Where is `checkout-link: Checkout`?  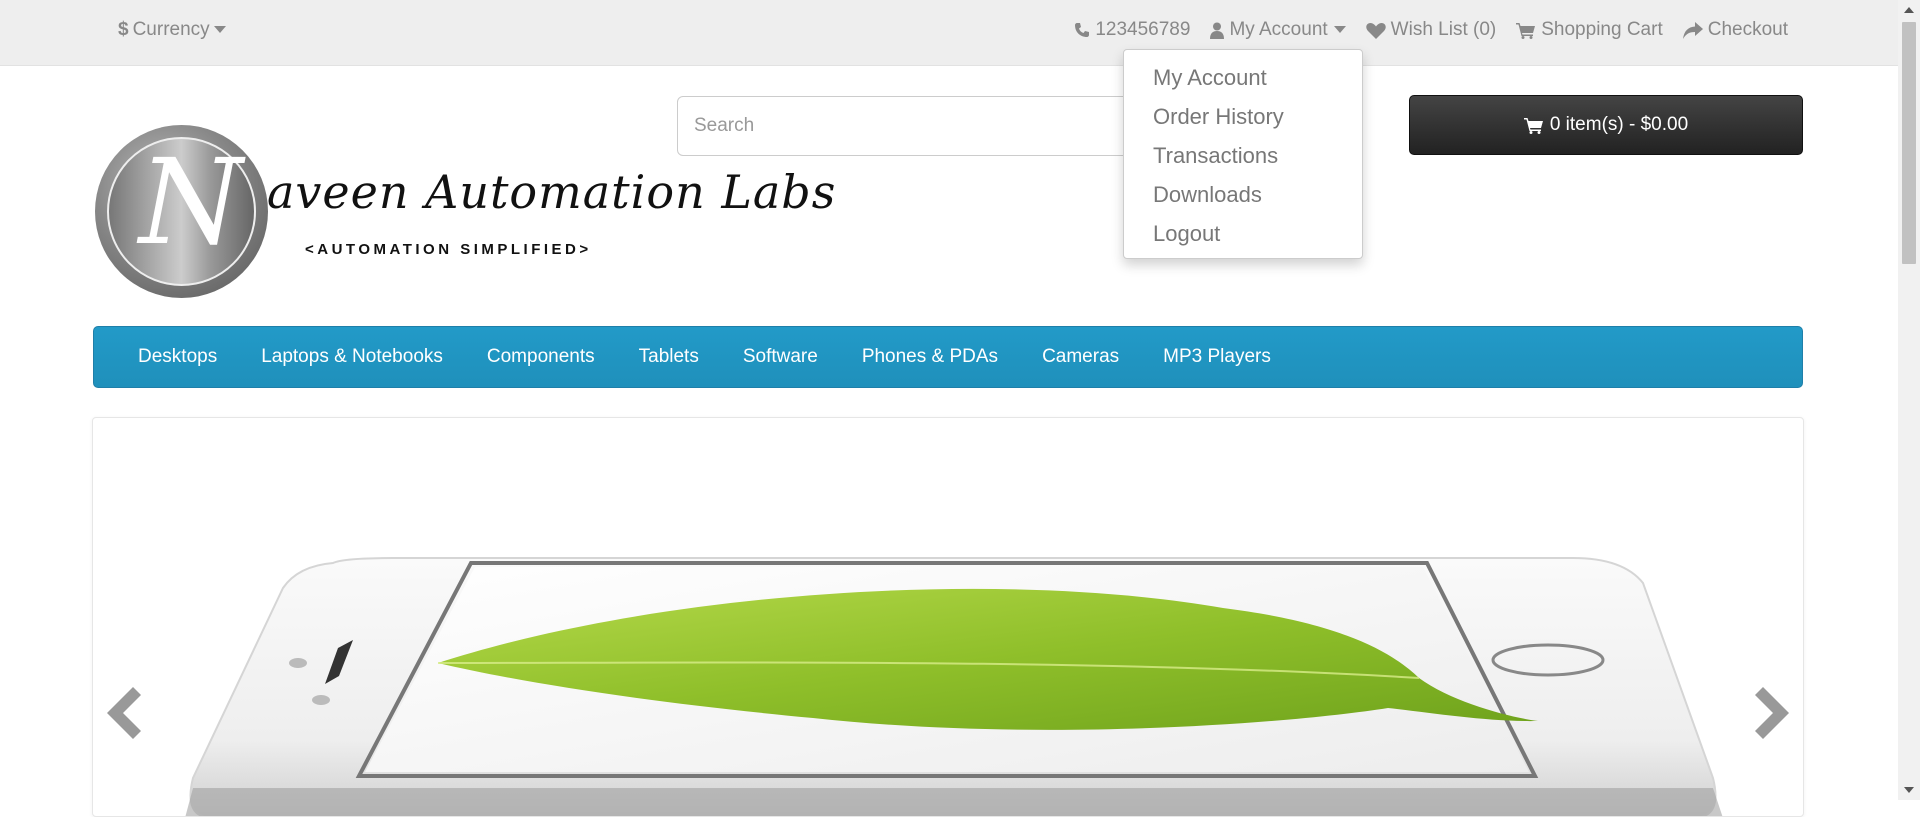
checkout-link: Checkout is located at coordinates (1735, 30).